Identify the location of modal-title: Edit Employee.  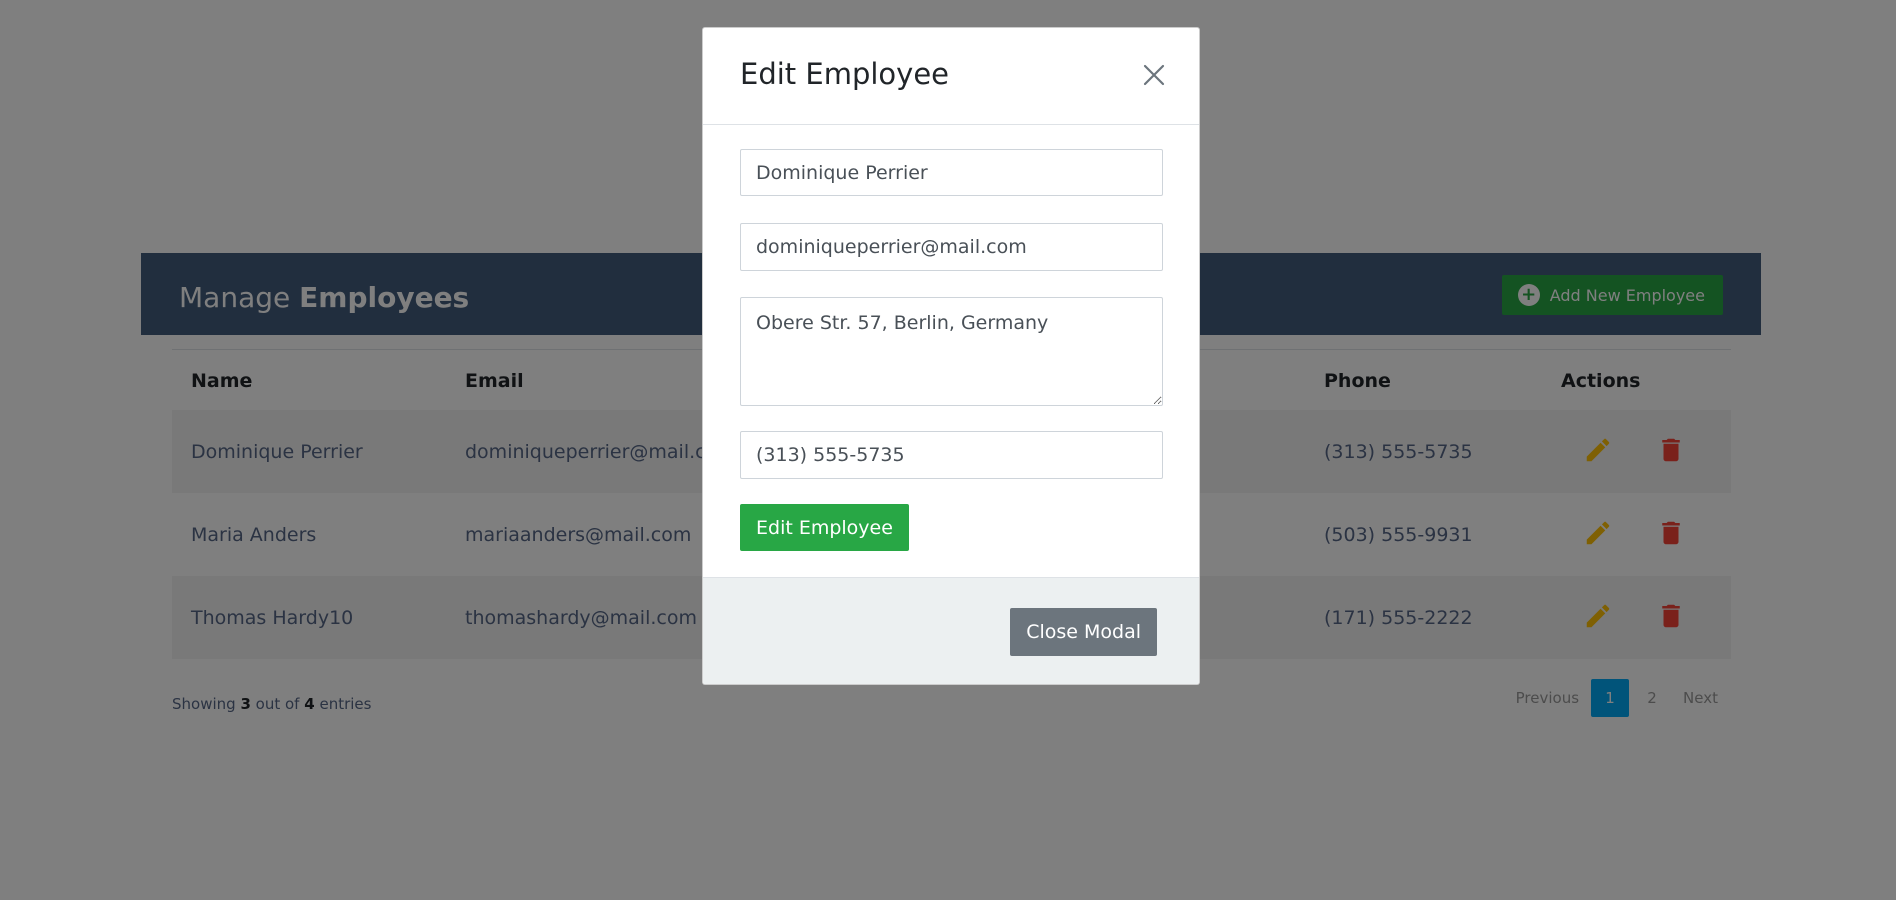
(845, 74).